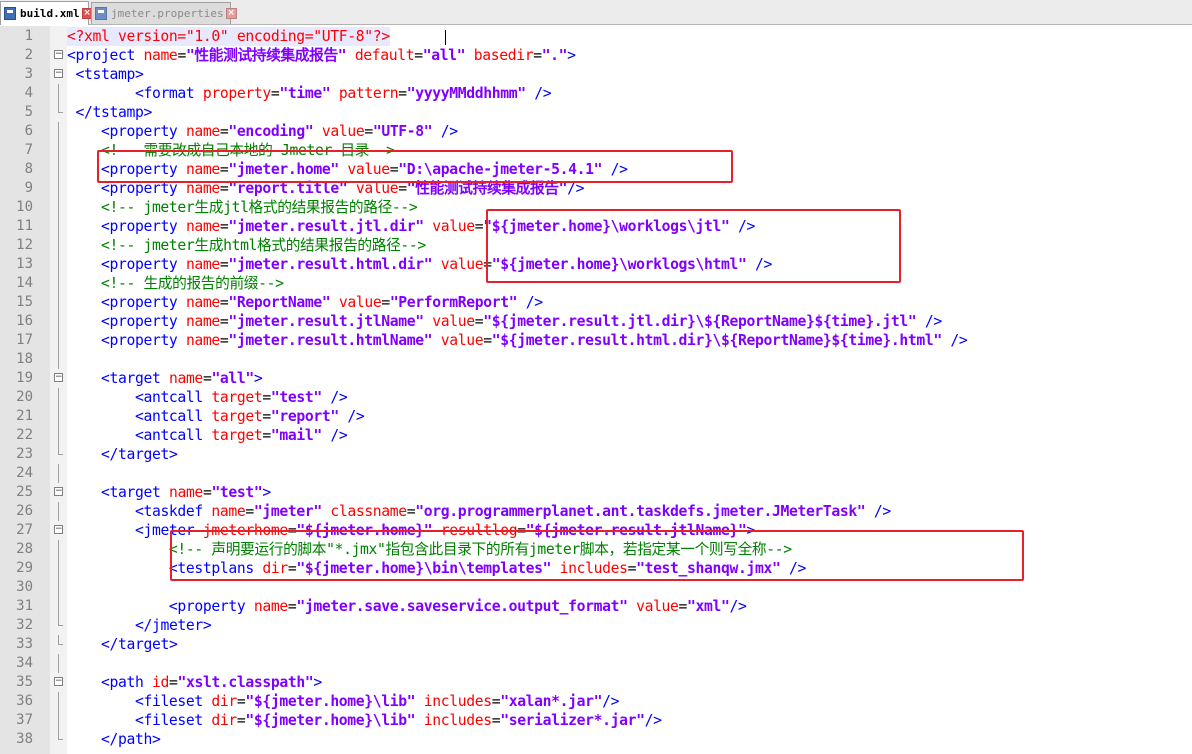 The width and height of the screenshot is (1192, 754). I want to click on fold-end-guide, so click(60, 621).